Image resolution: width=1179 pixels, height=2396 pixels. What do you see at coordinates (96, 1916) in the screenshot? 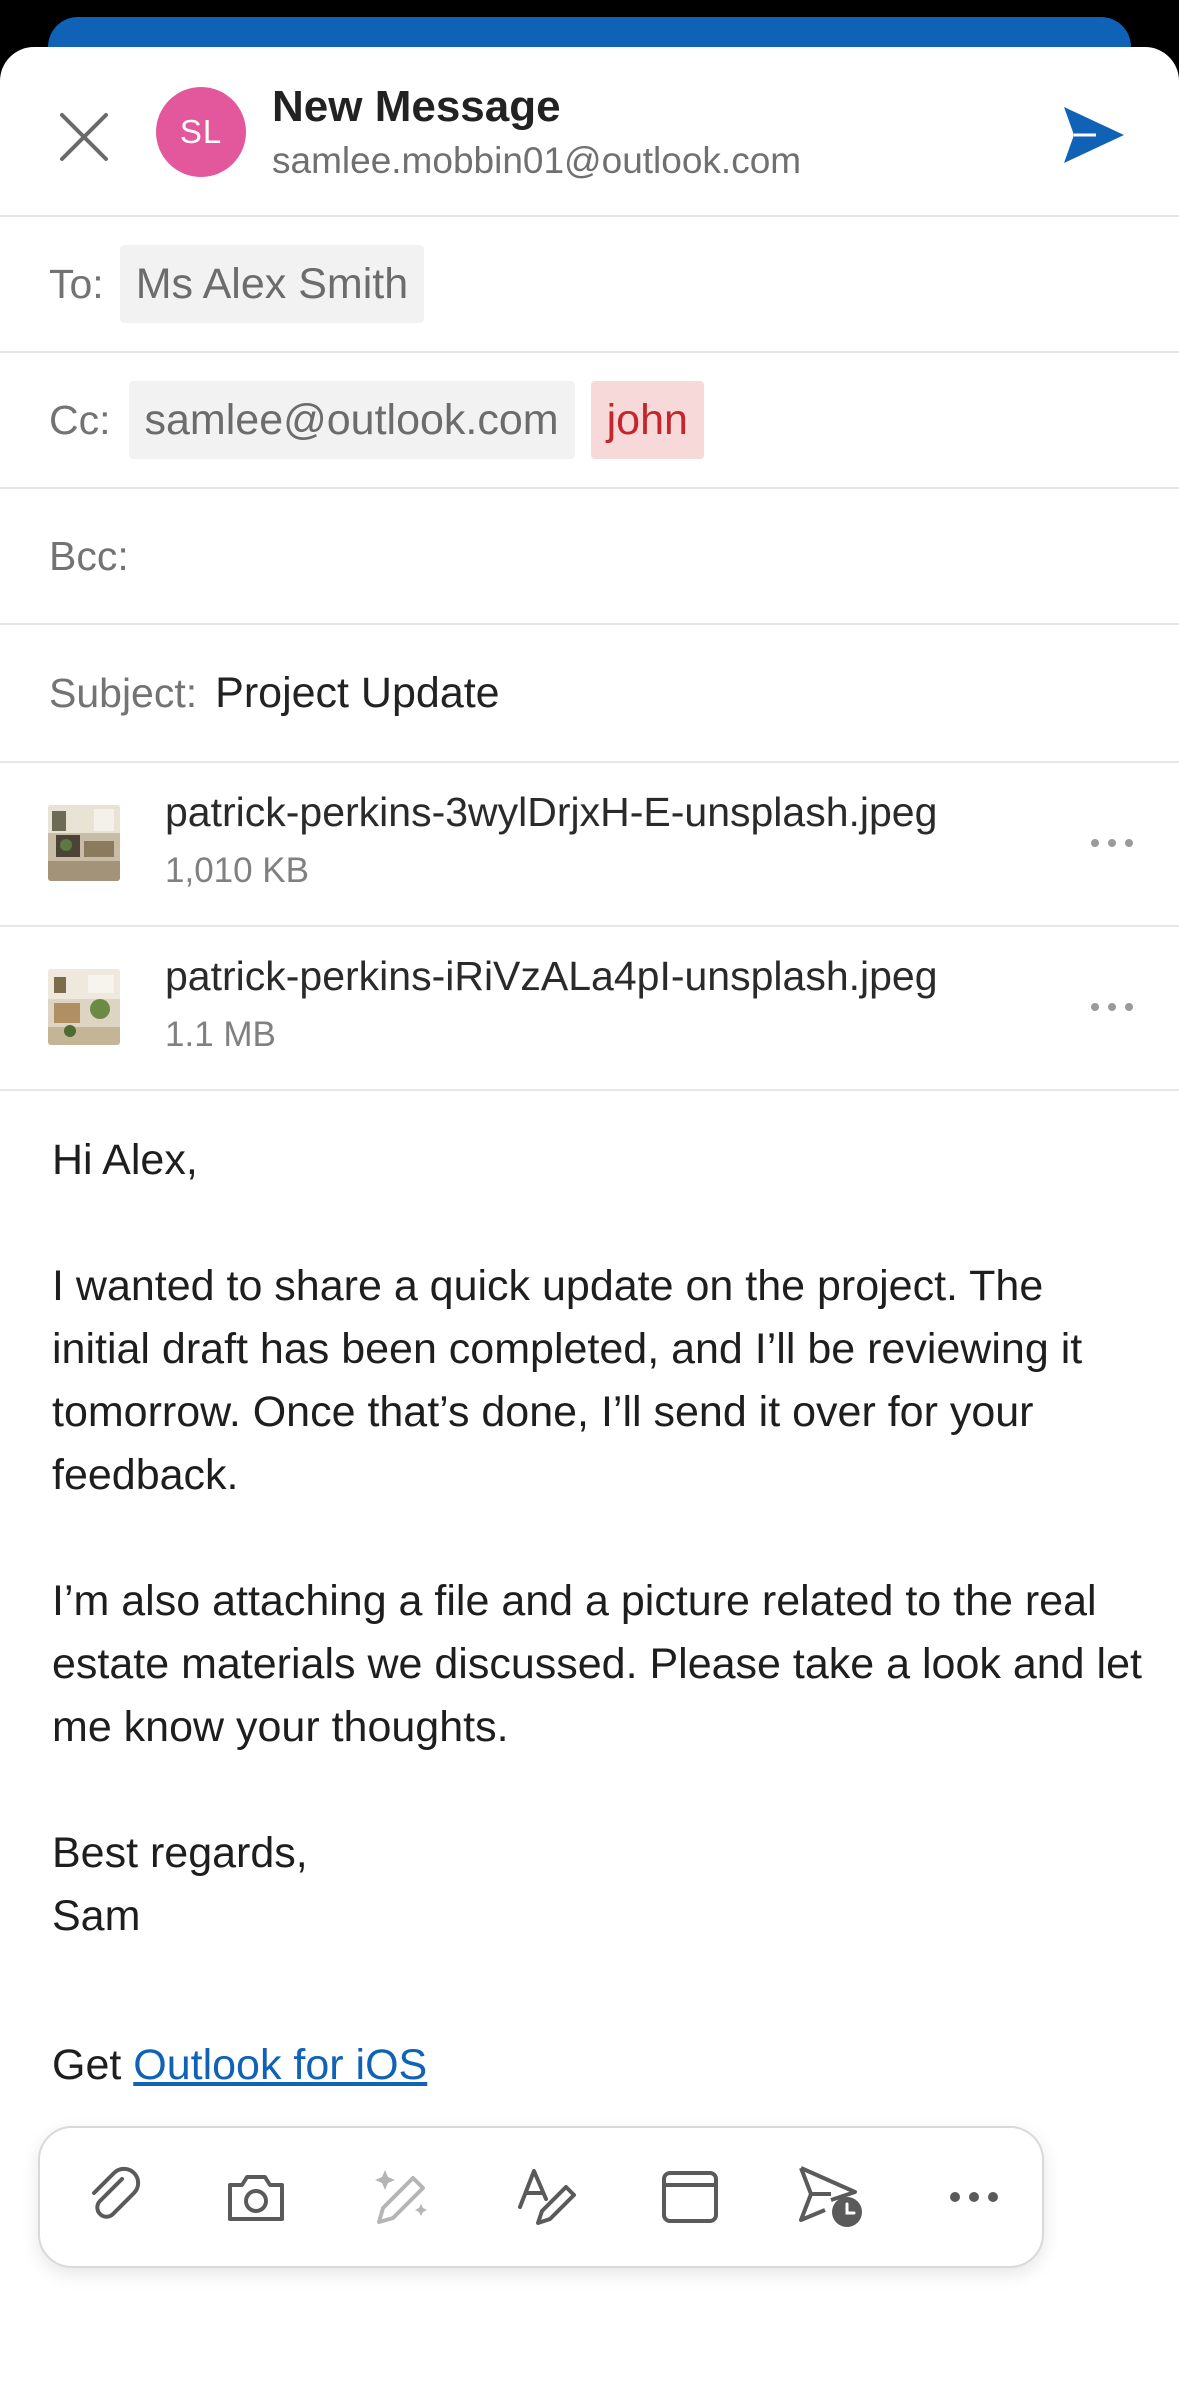
I see `body-sender-name: Sam` at bounding box center [96, 1916].